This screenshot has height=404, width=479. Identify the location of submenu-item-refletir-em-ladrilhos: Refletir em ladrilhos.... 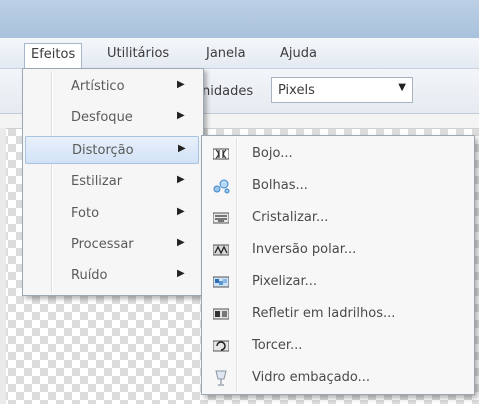
(337, 314).